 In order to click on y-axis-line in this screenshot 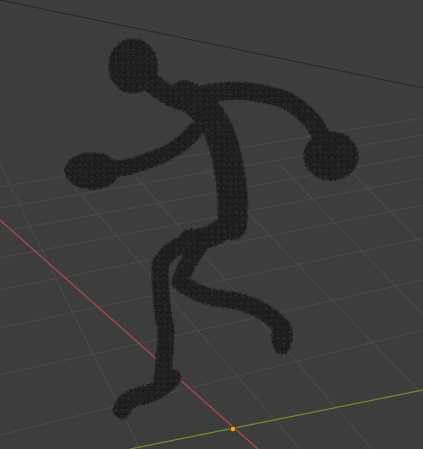, I will do `click(276, 419)`.